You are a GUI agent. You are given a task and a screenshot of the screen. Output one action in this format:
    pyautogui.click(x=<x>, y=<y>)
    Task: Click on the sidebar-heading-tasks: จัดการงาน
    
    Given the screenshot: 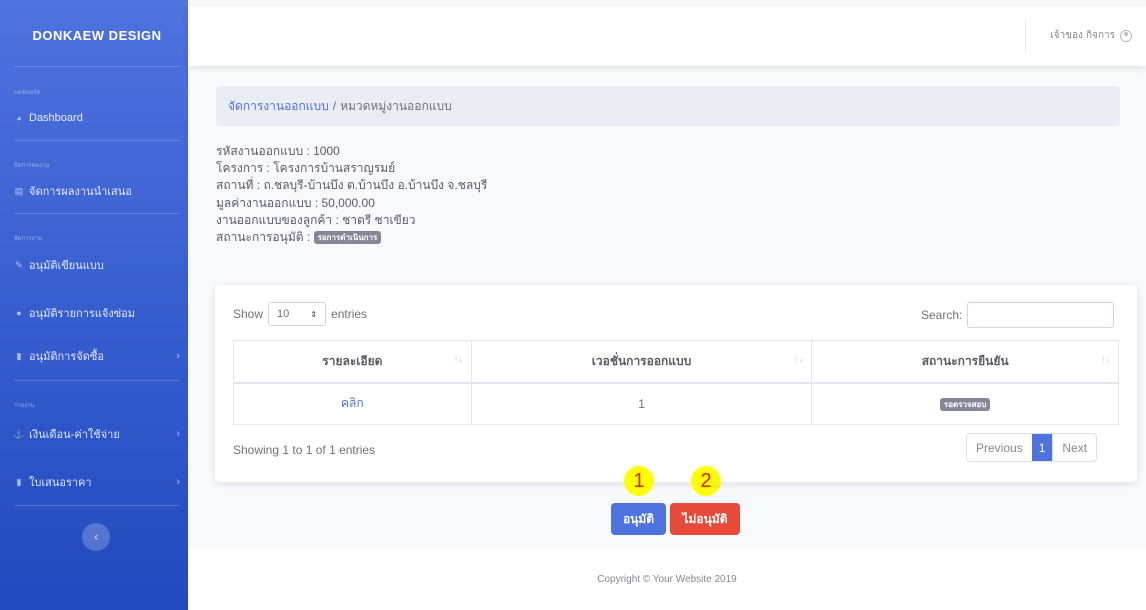 What is the action you would take?
    pyautogui.click(x=28, y=239)
    